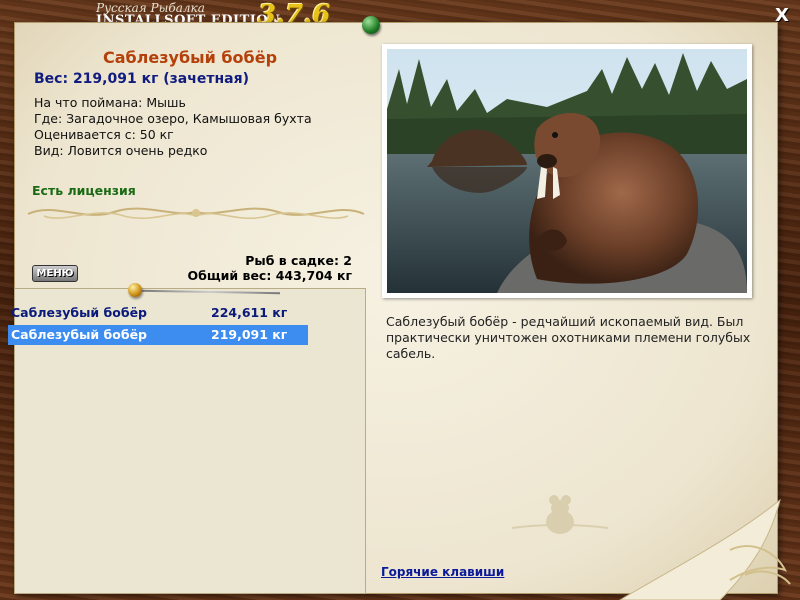 Image resolution: width=800 pixels, height=600 pixels. Describe the element at coordinates (110, 102) in the screenshot. I see `info-bait: На что поймана: Мышь` at that location.